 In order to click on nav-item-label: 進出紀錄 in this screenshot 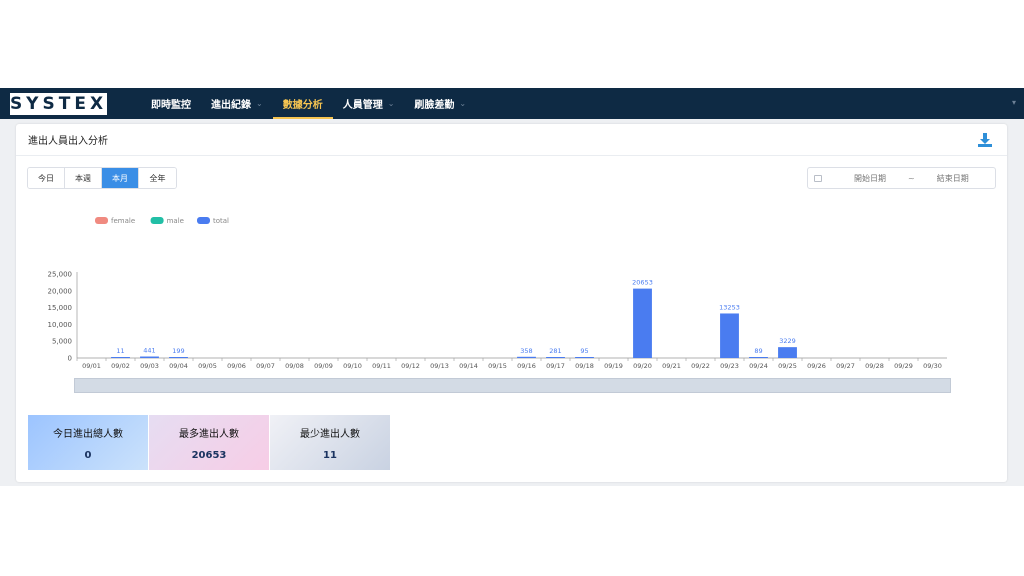, I will do `click(231, 105)`.